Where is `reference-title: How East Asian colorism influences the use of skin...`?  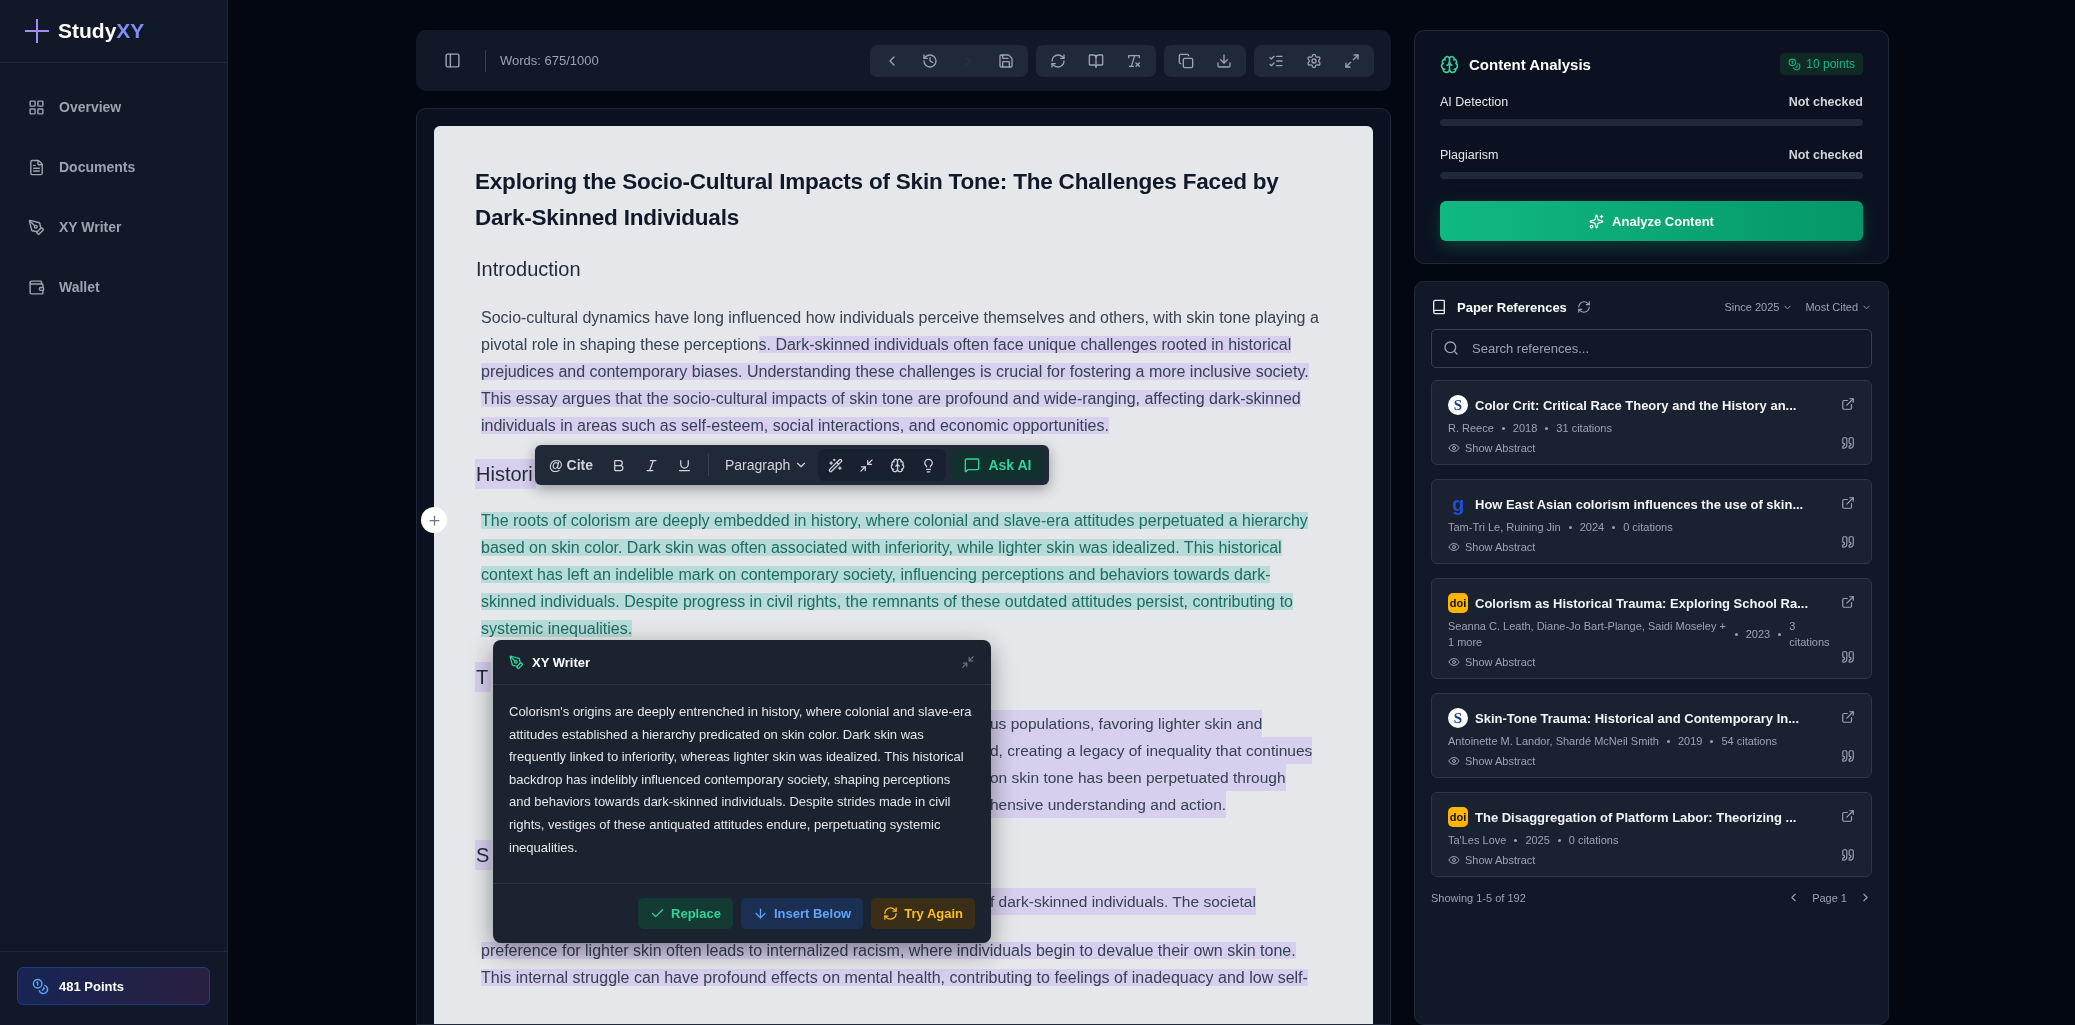
reference-title: How East Asian colorism influences the use of skin... is located at coordinates (1639, 504).